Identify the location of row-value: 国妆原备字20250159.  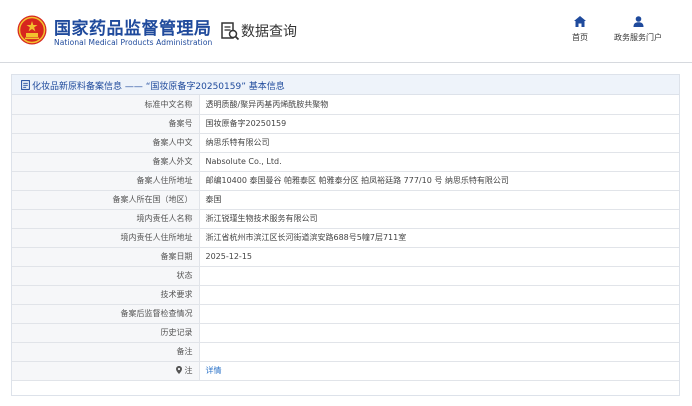
(439, 124).